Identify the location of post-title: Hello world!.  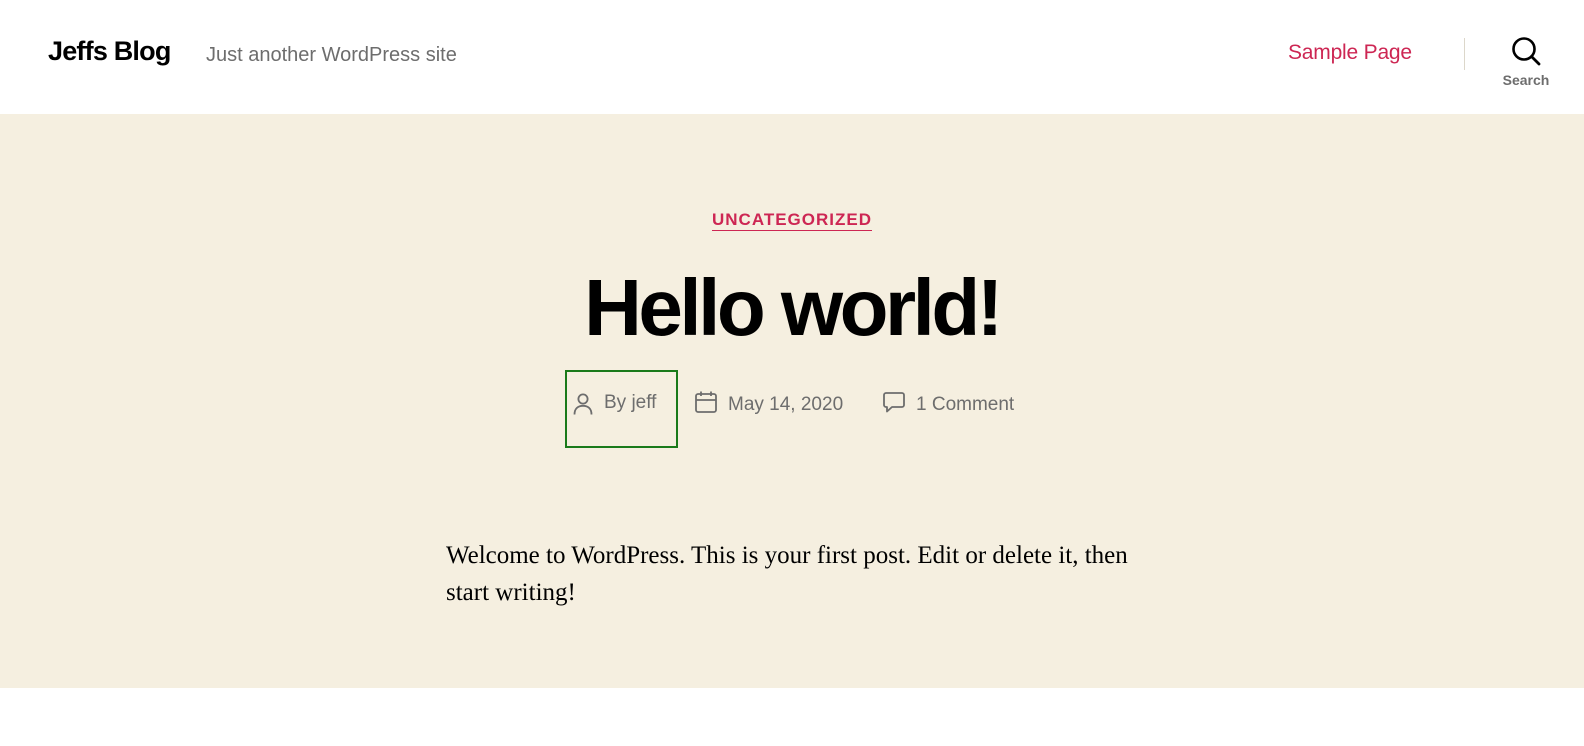
(793, 307).